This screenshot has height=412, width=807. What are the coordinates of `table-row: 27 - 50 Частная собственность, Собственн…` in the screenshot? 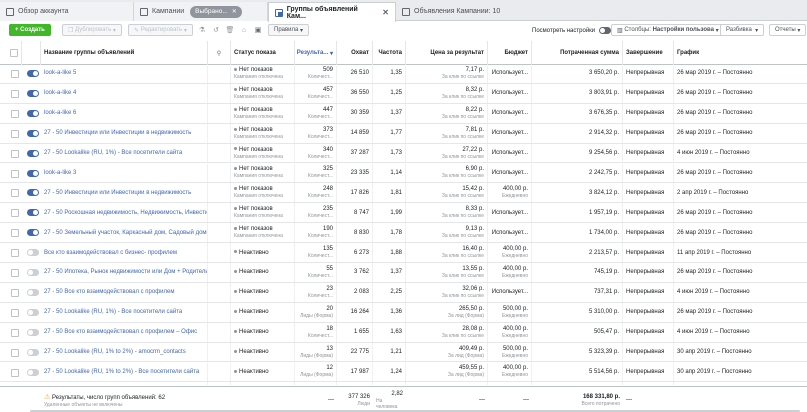 It's located at (403, 383).